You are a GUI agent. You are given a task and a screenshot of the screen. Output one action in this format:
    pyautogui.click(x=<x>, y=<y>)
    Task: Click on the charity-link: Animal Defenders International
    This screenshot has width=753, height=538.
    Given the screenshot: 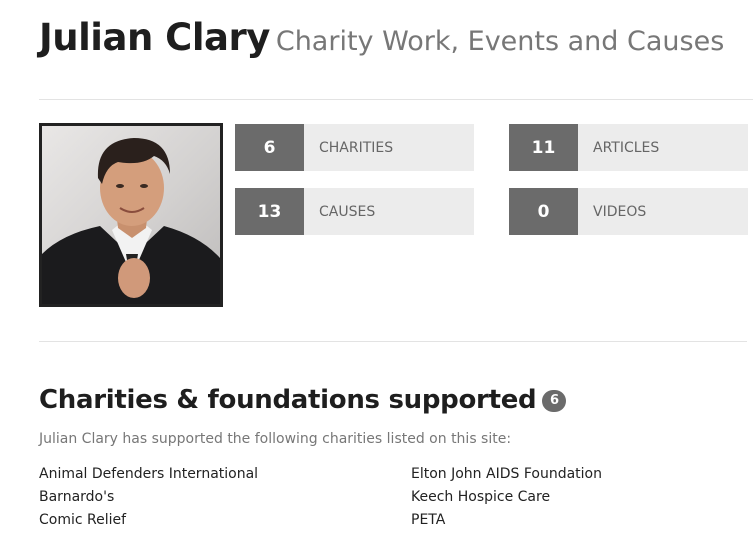 What is the action you would take?
    pyautogui.click(x=148, y=476)
    